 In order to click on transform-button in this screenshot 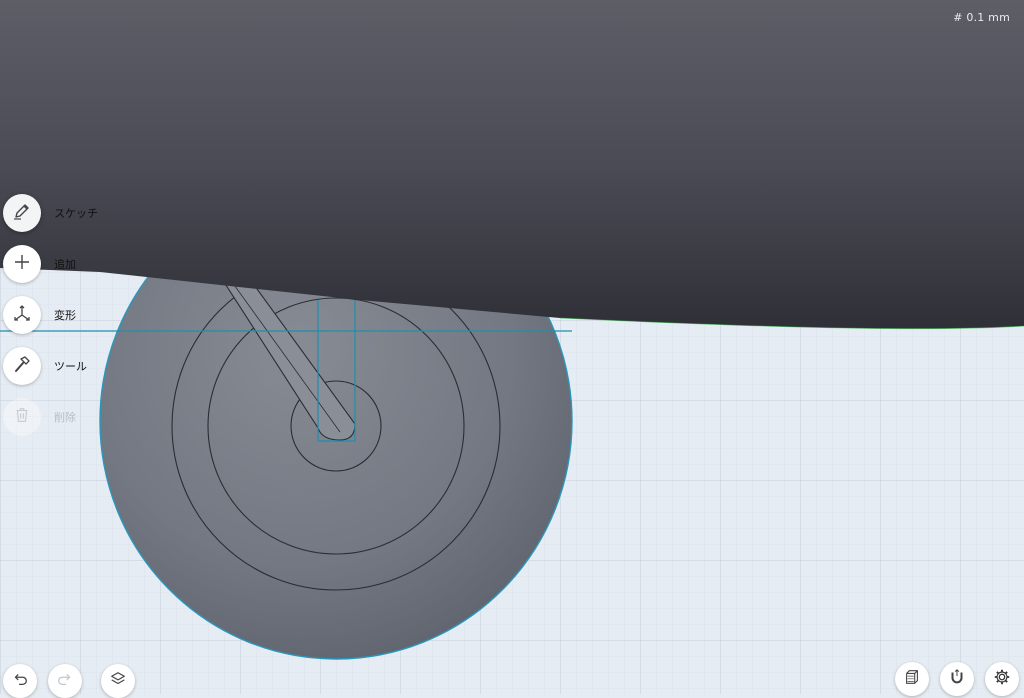, I will do `click(22, 315)`.